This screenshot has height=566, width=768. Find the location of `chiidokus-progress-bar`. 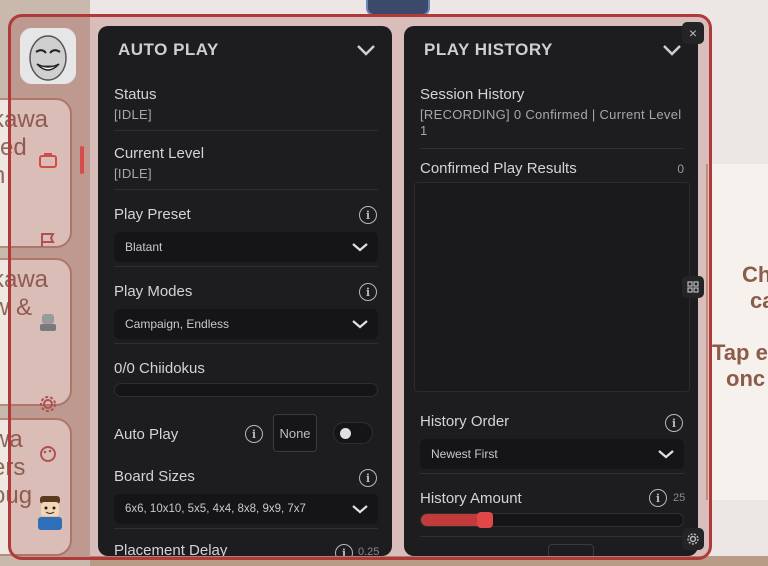

chiidokus-progress-bar is located at coordinates (246, 390).